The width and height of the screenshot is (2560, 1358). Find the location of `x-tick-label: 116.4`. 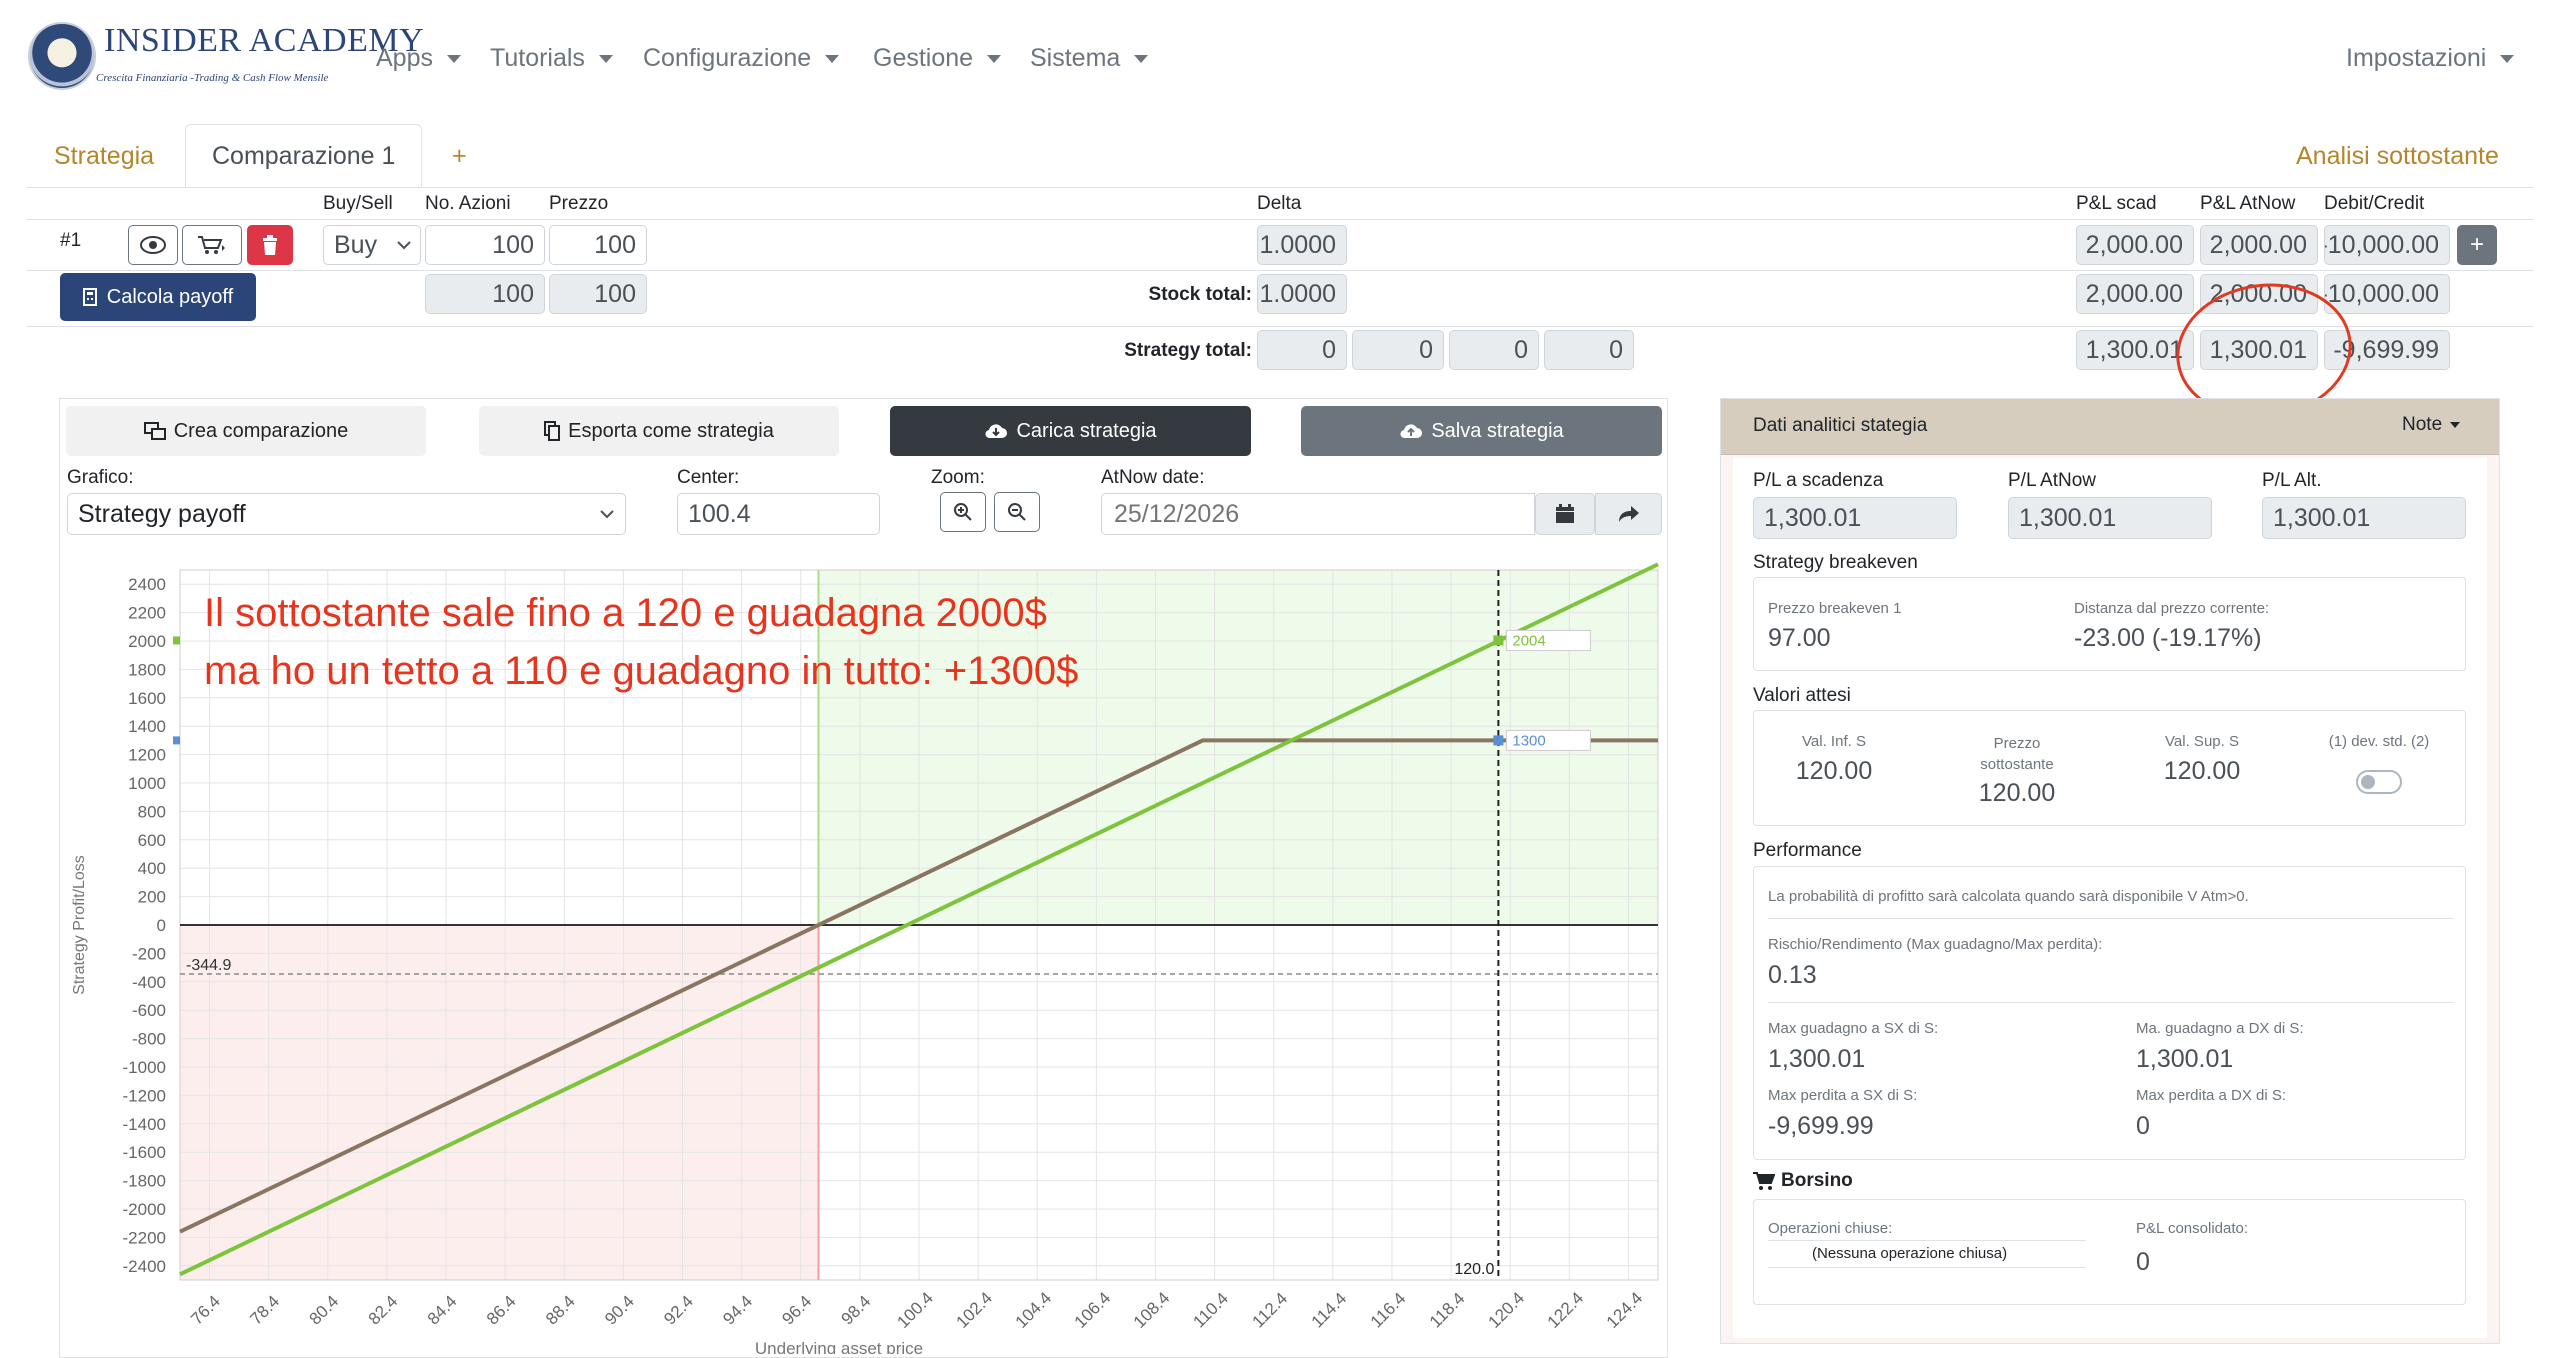

x-tick-label: 116.4 is located at coordinates (1388, 1310).